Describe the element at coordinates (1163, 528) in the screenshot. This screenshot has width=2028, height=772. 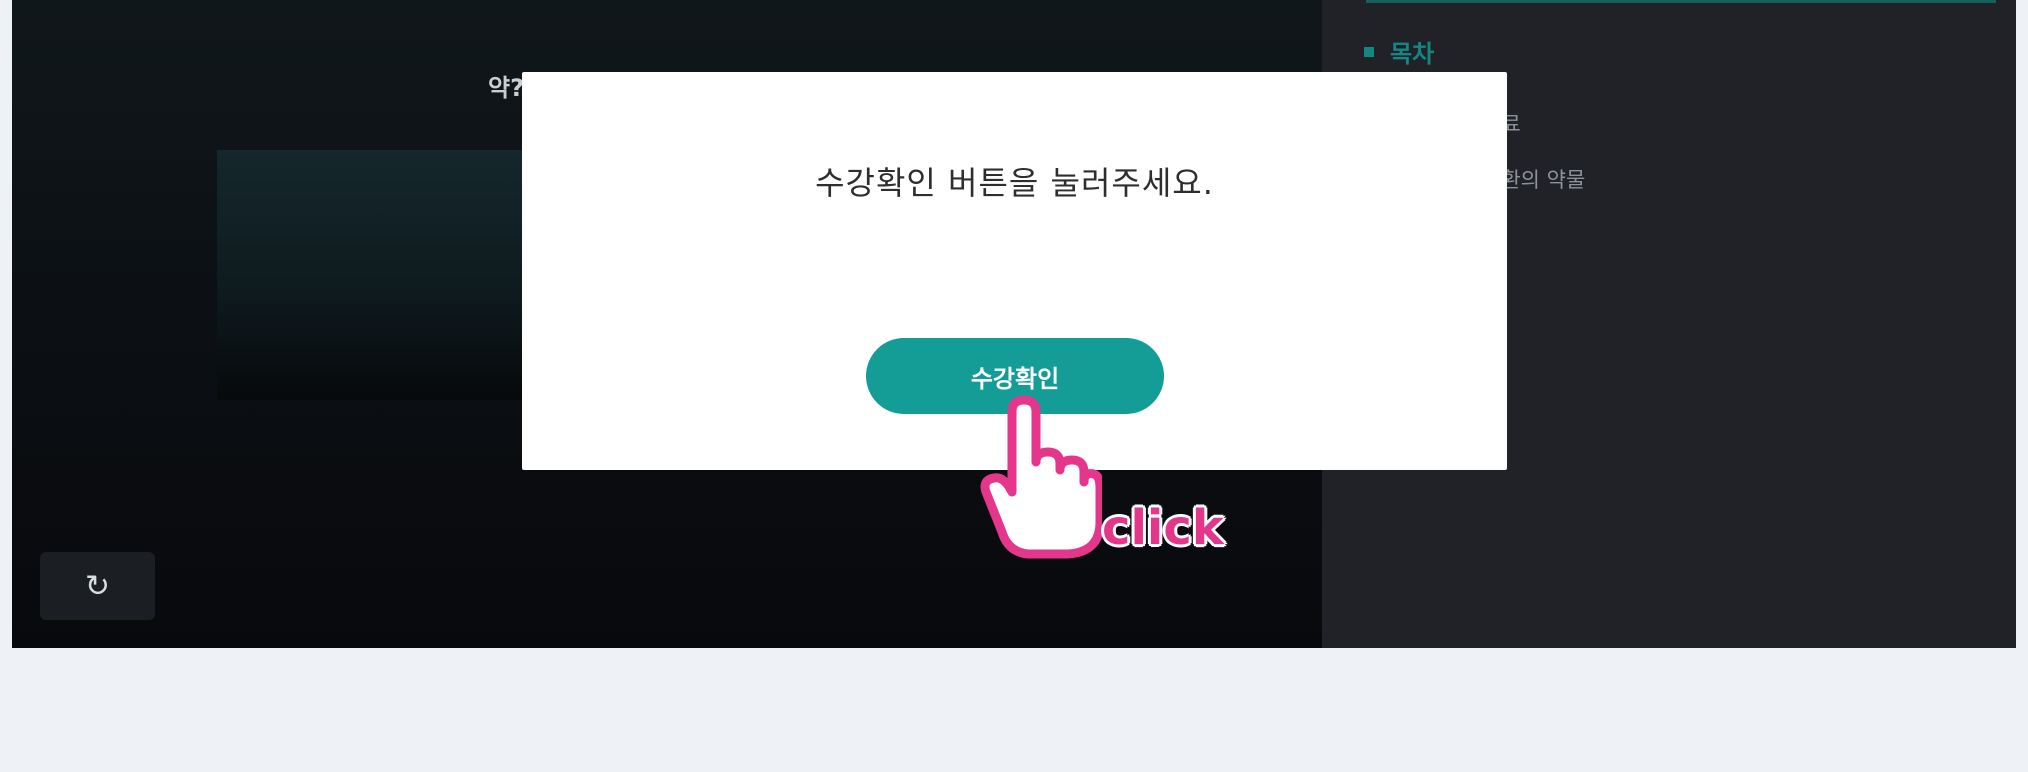
I see `click-caption: click` at that location.